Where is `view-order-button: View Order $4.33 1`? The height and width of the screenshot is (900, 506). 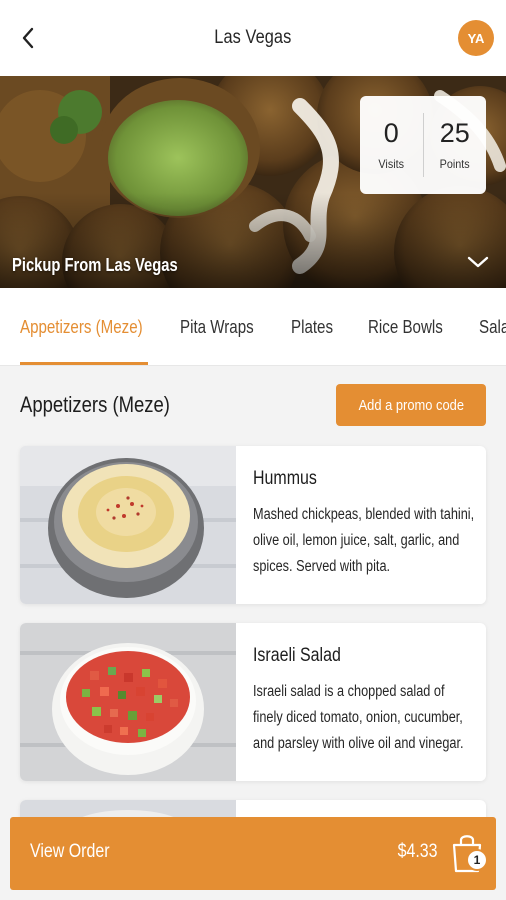
view-order-button: View Order $4.33 1 is located at coordinates (253, 853).